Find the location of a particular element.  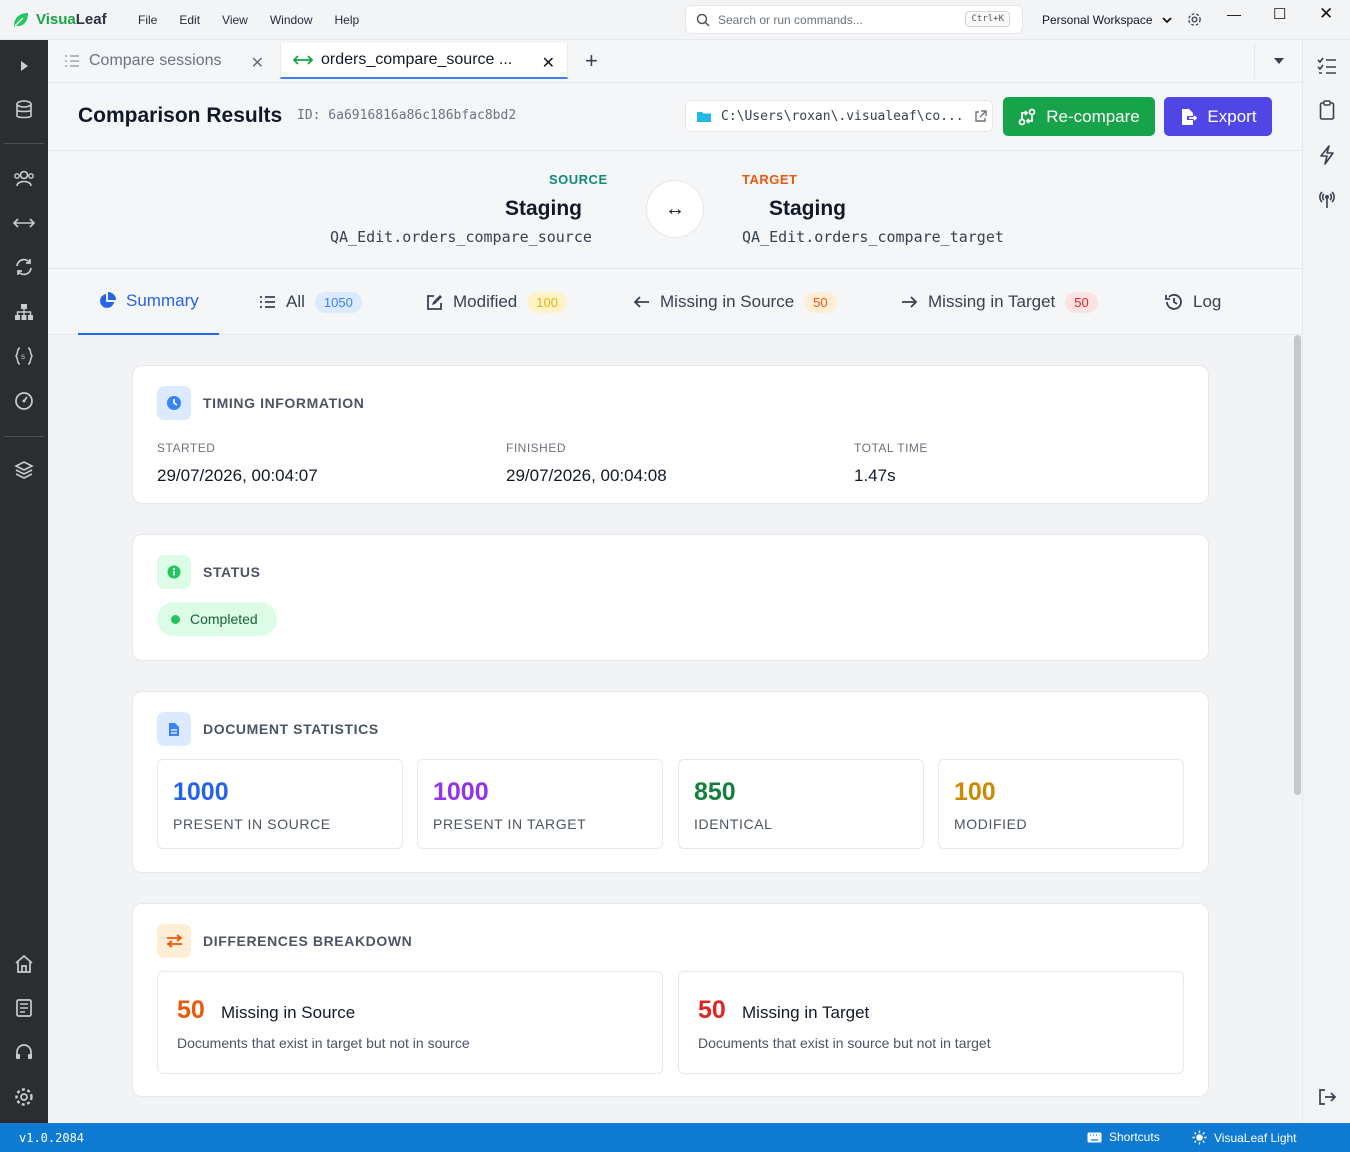

recompare-label: Re-compare is located at coordinates (1093, 116).